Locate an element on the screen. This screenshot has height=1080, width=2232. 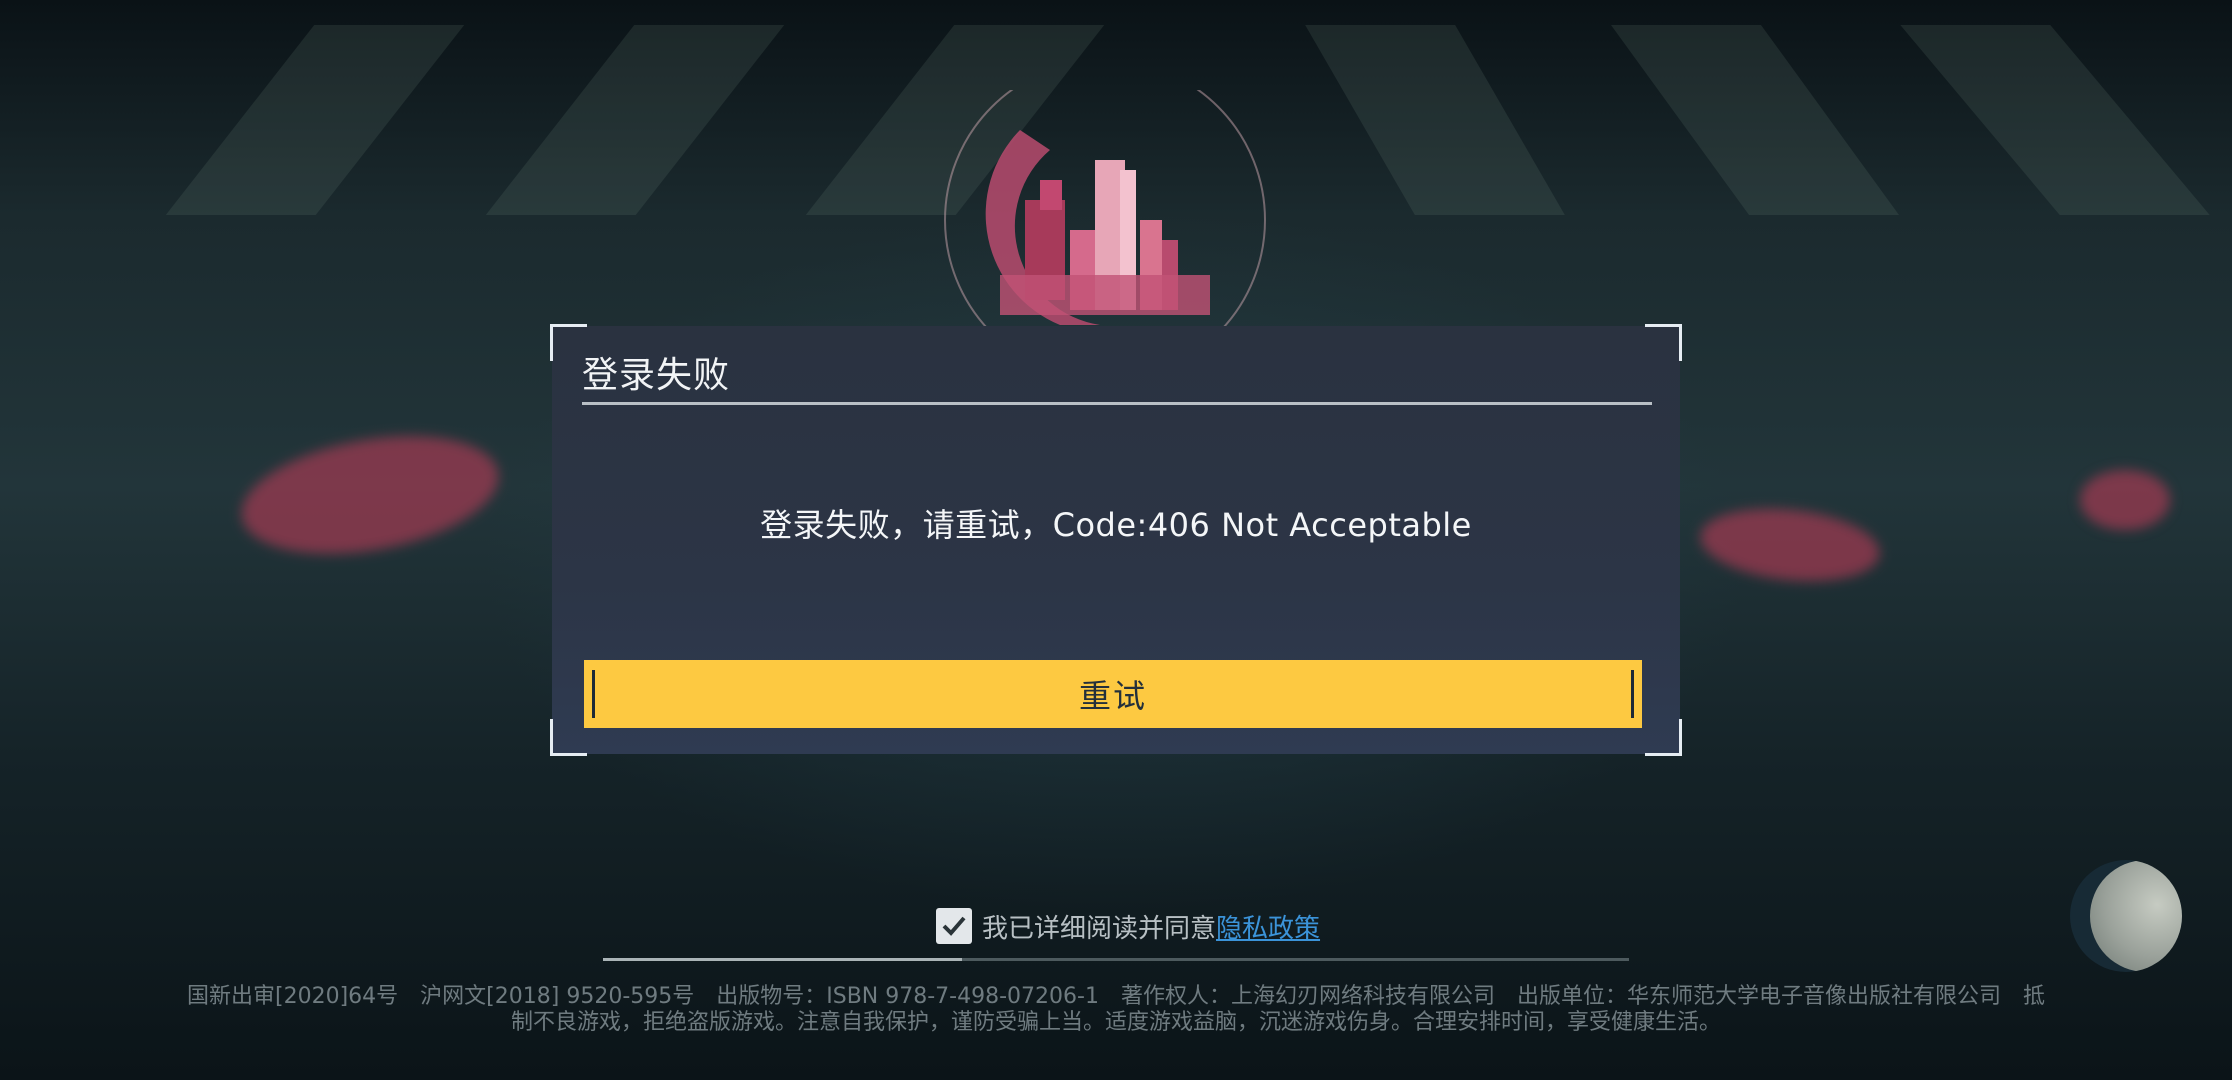
title-divider is located at coordinates (1117, 403).